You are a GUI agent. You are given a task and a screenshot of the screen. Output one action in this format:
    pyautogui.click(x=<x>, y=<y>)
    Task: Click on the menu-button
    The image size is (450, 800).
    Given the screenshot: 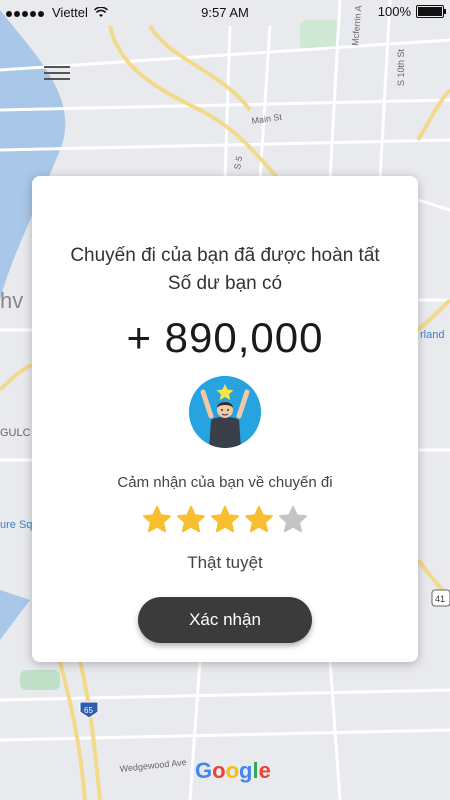 What is the action you would take?
    pyautogui.click(x=57, y=75)
    